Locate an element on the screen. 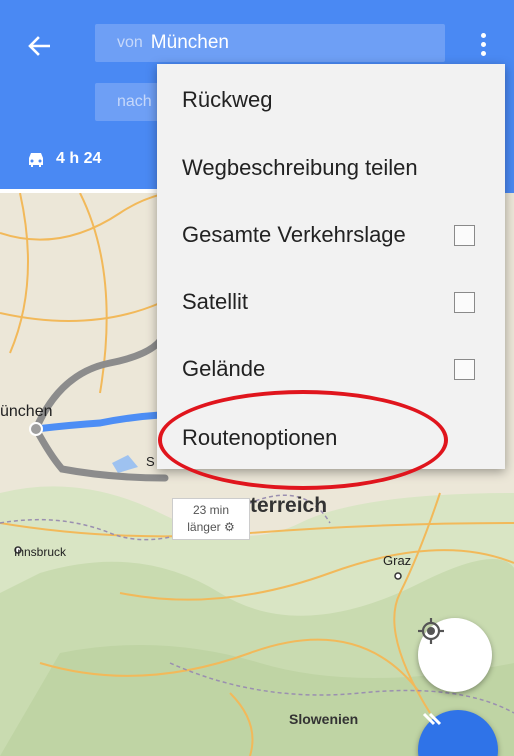 This screenshot has height=756, width=514. arrow-back-icon is located at coordinates (39, 46).